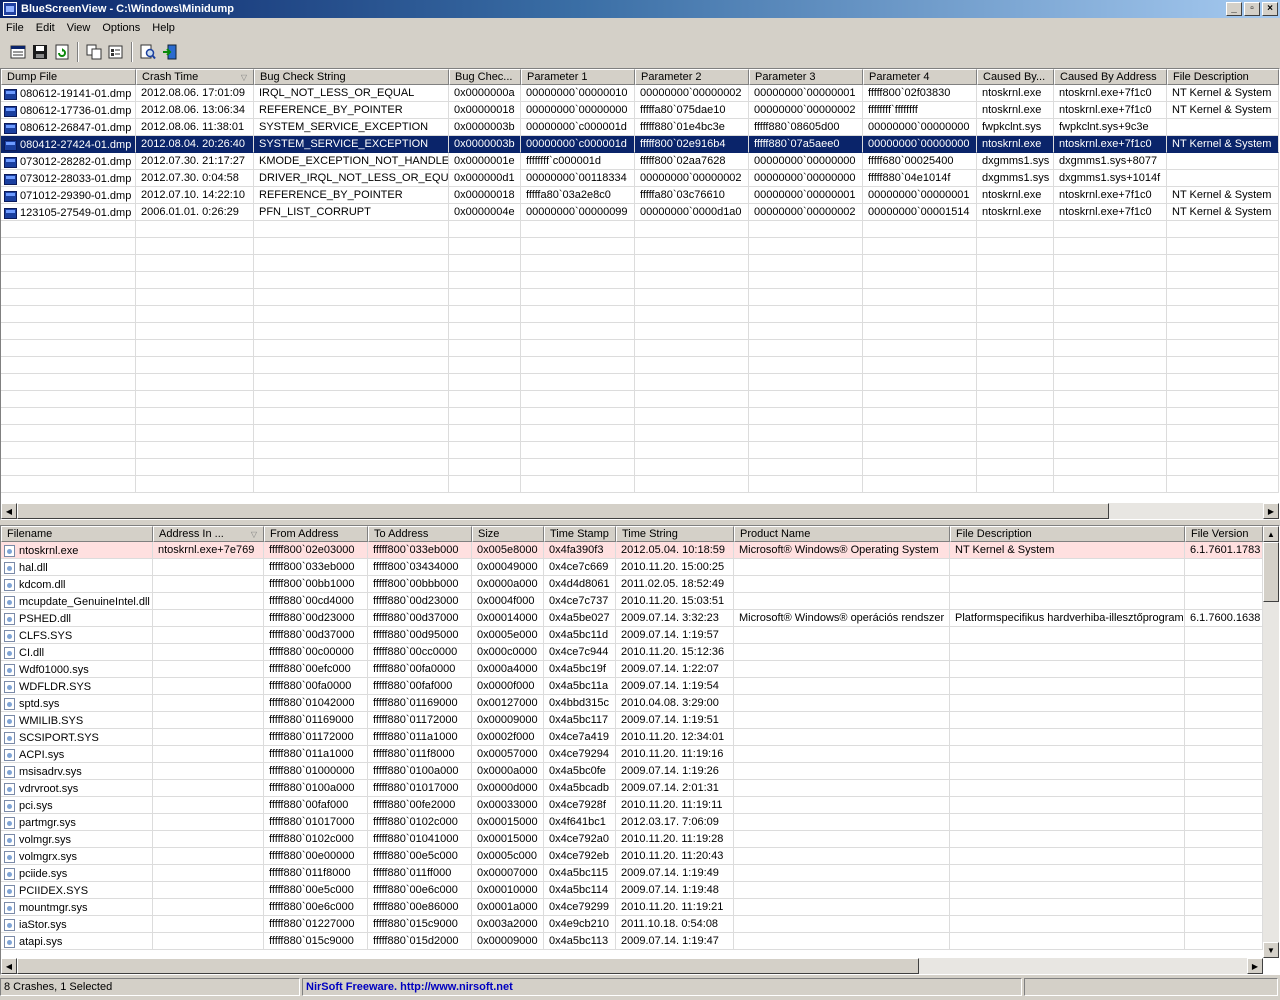  What do you see at coordinates (1252, 9) in the screenshot?
I see `restore-button: ▫` at bounding box center [1252, 9].